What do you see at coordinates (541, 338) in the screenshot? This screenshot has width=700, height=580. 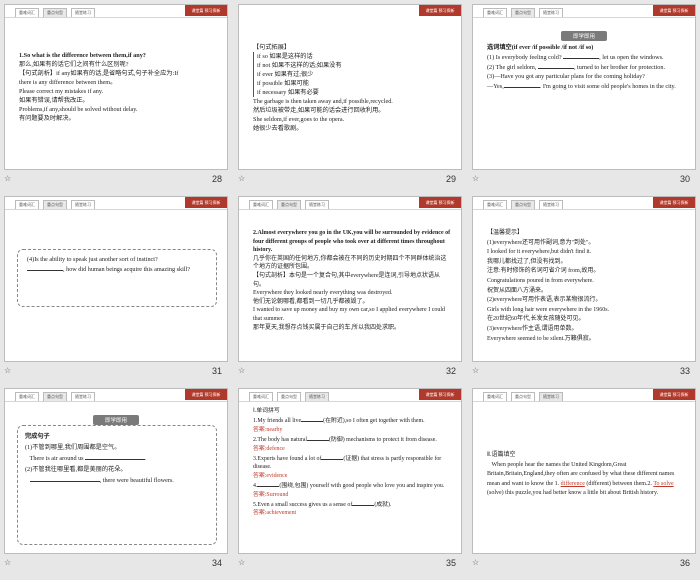 I see `example-en: Everywhere seemed to be silent.万籁俱寂。` at bounding box center [541, 338].